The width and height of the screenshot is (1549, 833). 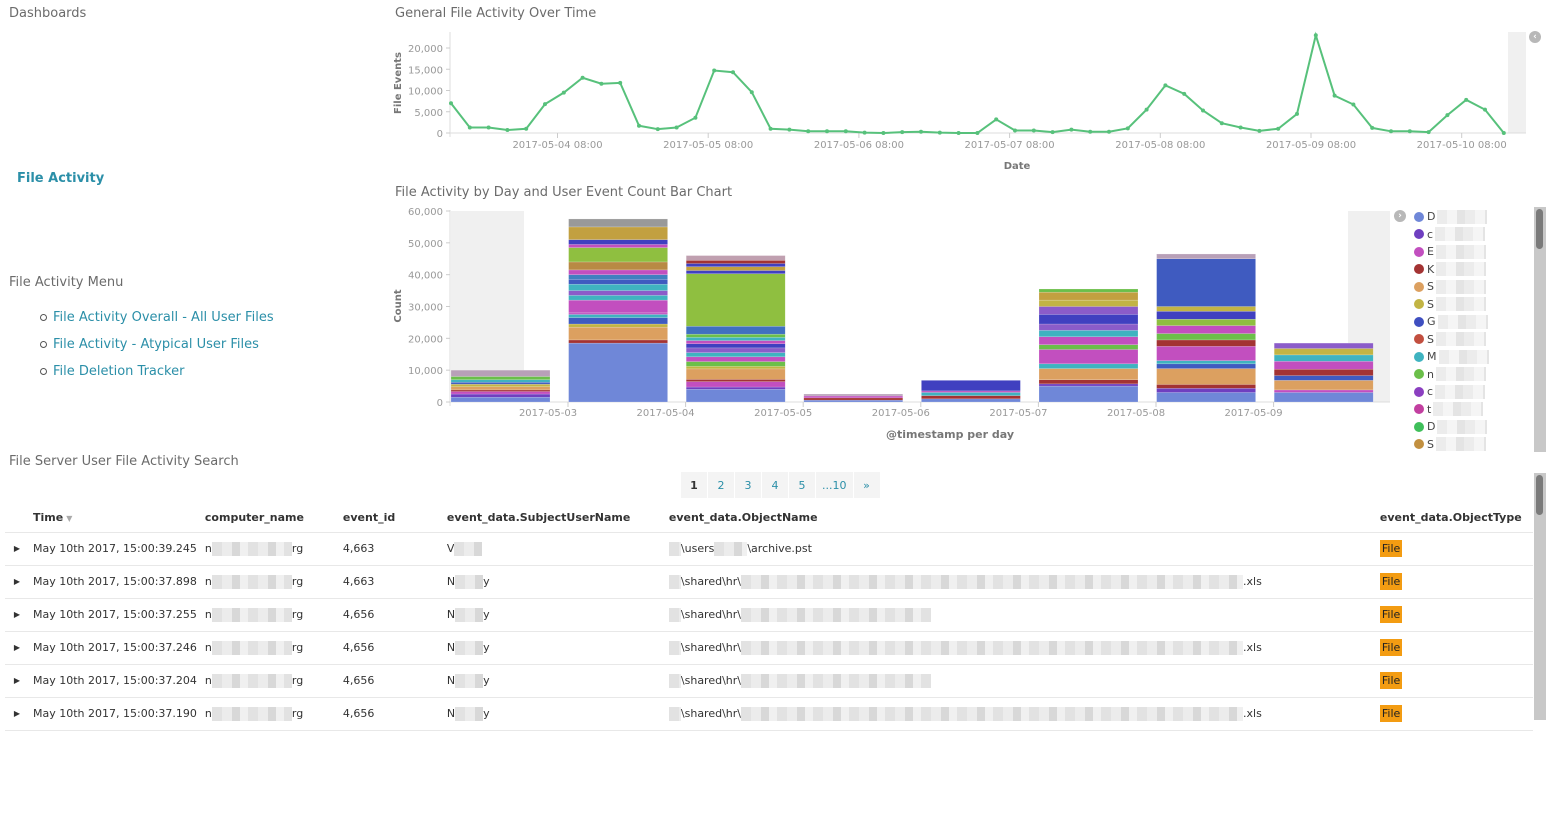 What do you see at coordinates (1451, 410) in the screenshot?
I see `legend-item: t` at bounding box center [1451, 410].